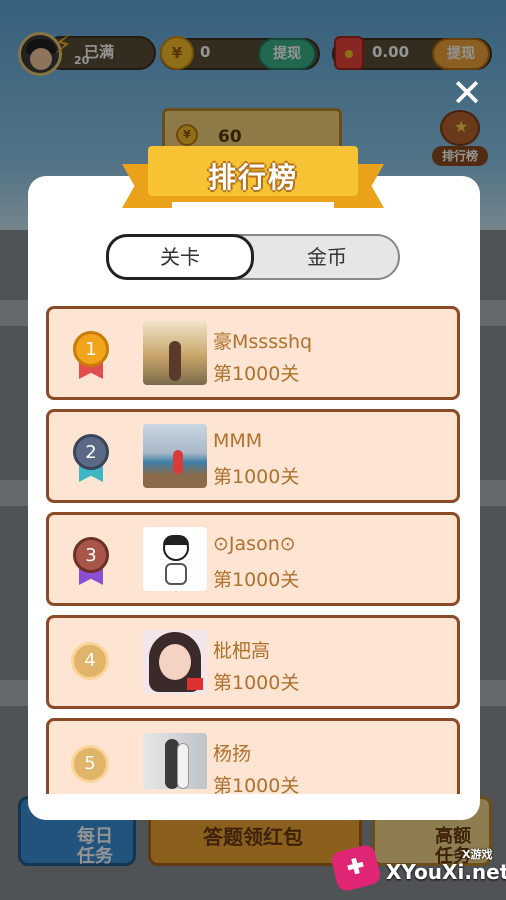 The height and width of the screenshot is (900, 506). Describe the element at coordinates (91, 452) in the screenshot. I see `silver-medal-icon: 2` at that location.